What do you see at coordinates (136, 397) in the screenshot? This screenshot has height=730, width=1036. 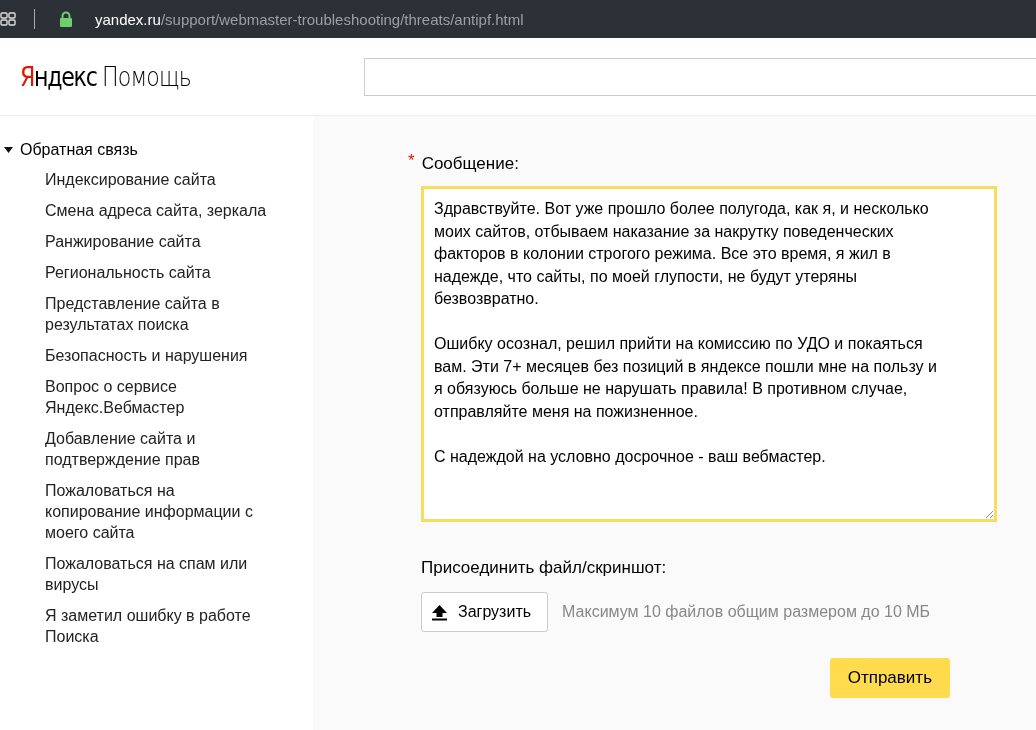 I see `sidebar-item: Вопрос о сервисе Яндекс.Вебмастер` at bounding box center [136, 397].